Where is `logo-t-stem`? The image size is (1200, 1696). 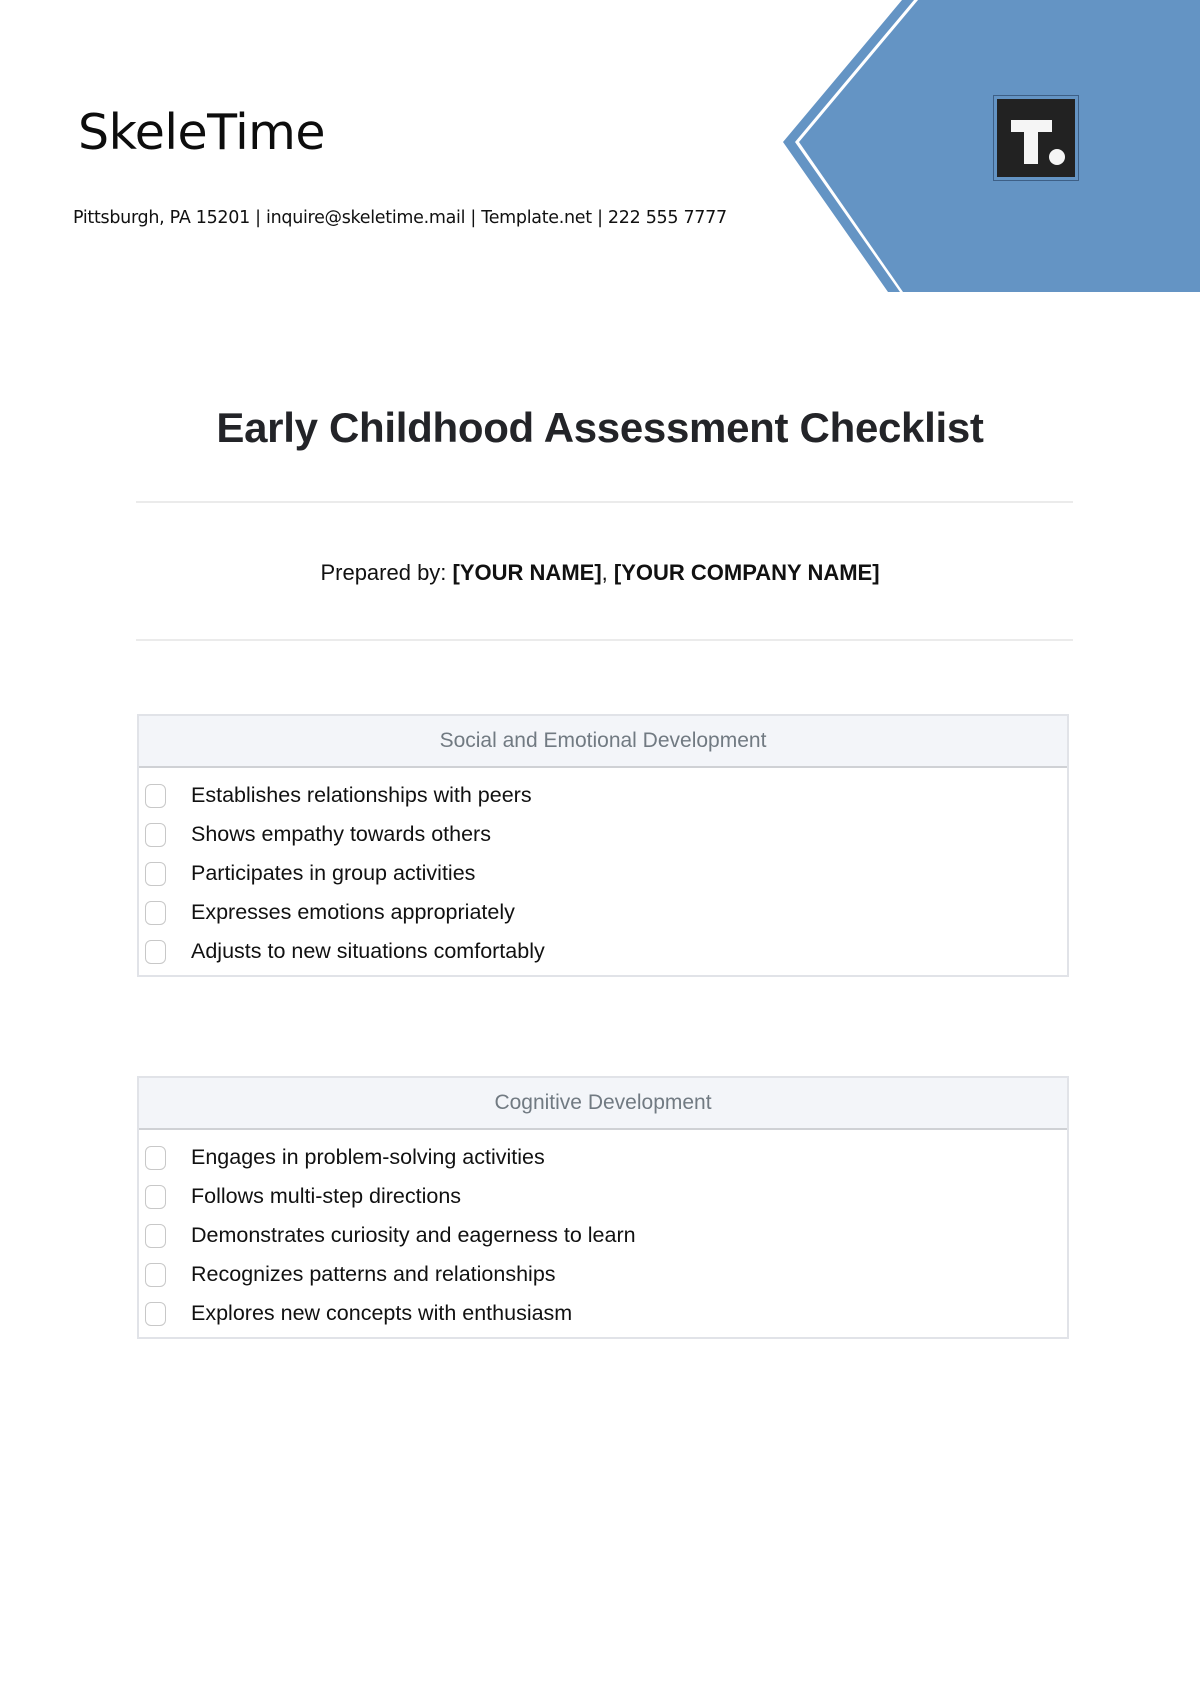
logo-t-stem is located at coordinates (1031, 142).